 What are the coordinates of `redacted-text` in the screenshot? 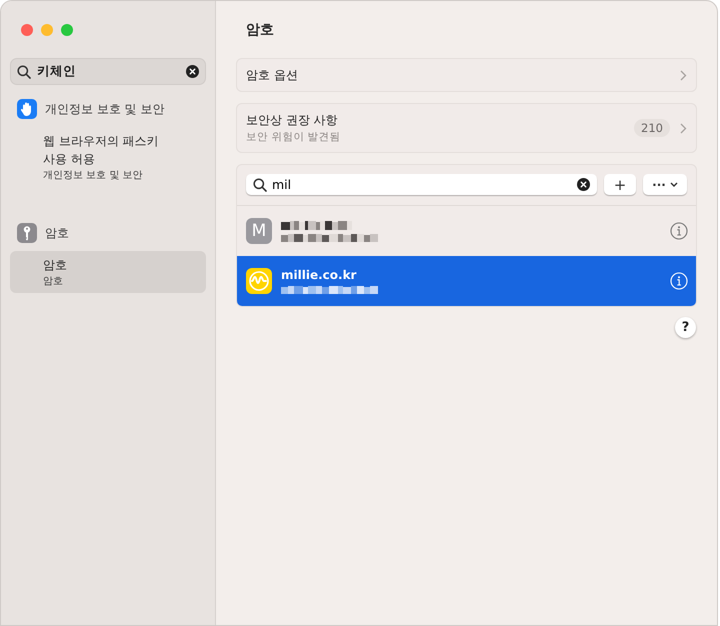 It's located at (316, 225).